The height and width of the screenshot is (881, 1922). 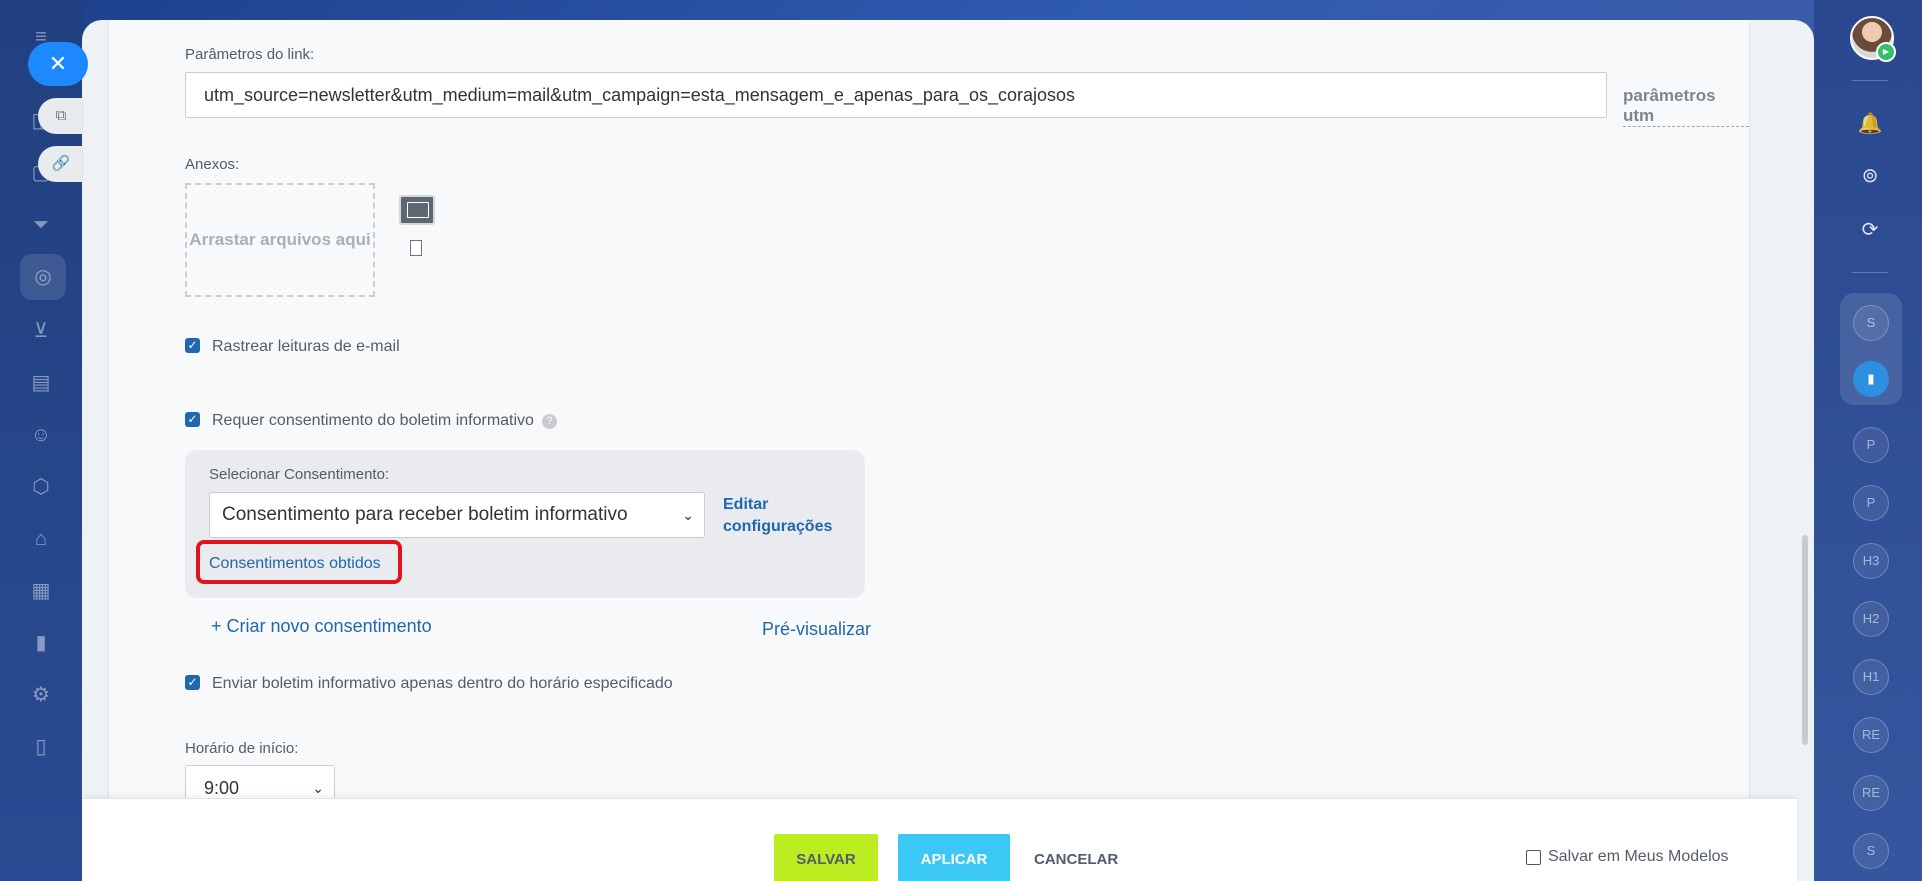 I want to click on contact-badge-p: P, so click(x=1871, y=445).